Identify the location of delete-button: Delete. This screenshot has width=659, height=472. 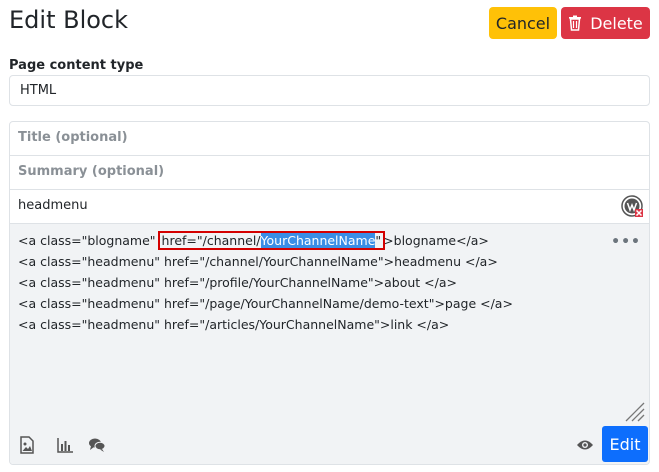
(605, 23).